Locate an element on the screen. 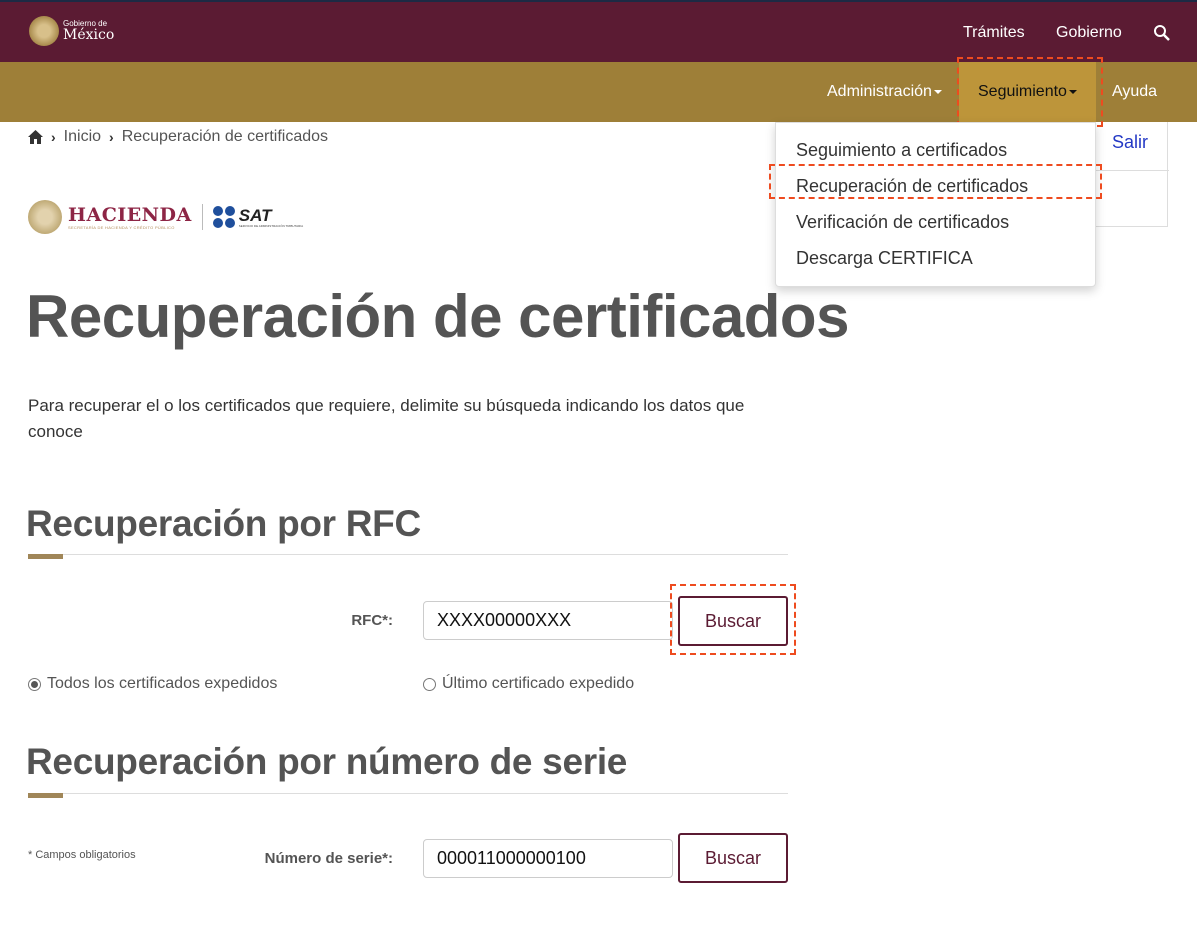 This screenshot has height=929, width=1197. radio-label: Último certificado expedido is located at coordinates (538, 683).